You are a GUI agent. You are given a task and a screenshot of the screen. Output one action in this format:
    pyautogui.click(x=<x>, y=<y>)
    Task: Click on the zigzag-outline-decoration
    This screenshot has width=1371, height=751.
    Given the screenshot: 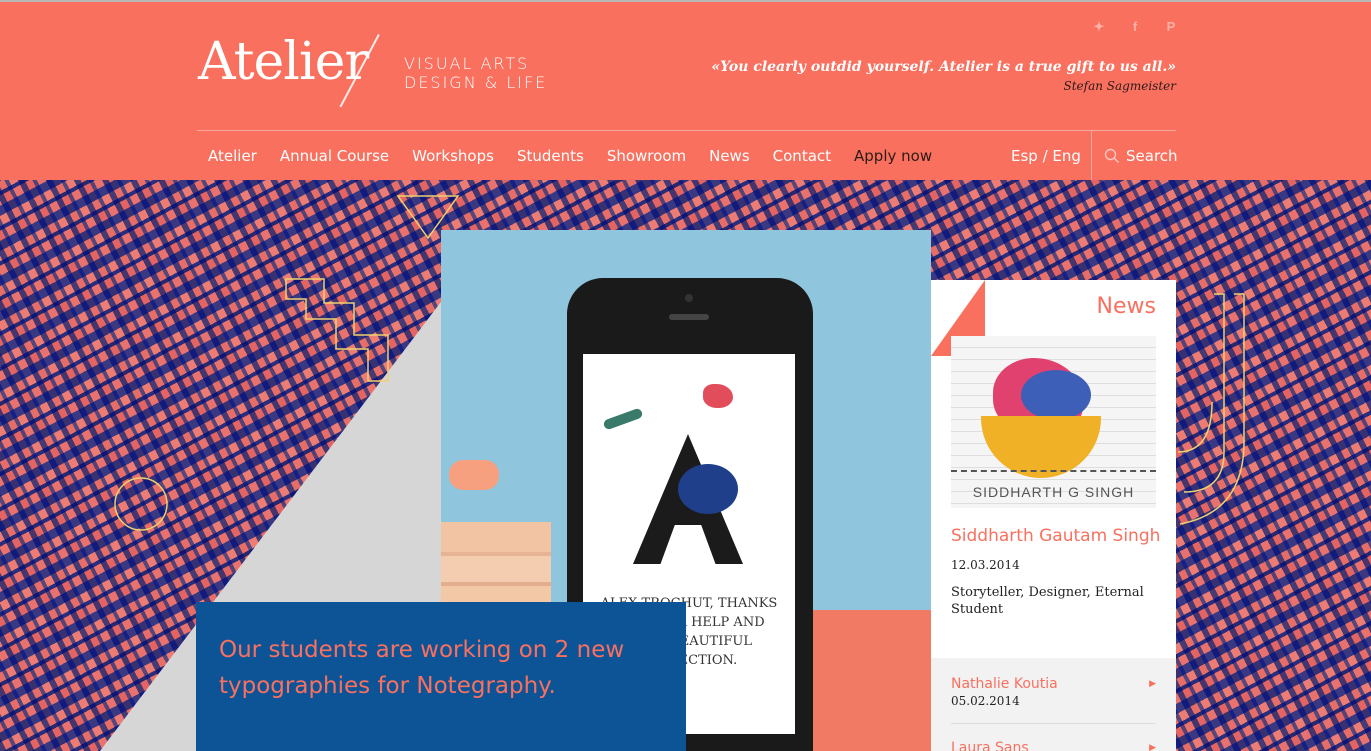 What is the action you would take?
    pyautogui.click(x=337, y=330)
    